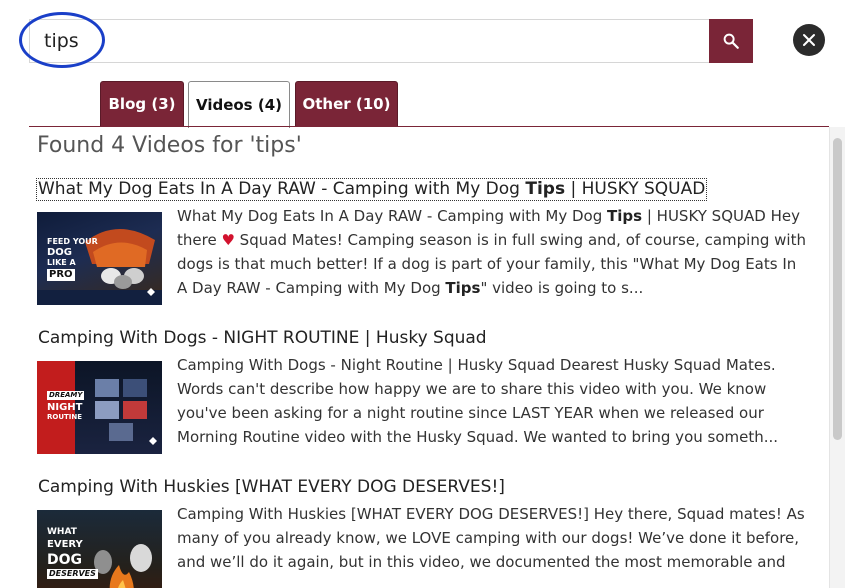 The height and width of the screenshot is (588, 847). I want to click on search-box, so click(369, 41).